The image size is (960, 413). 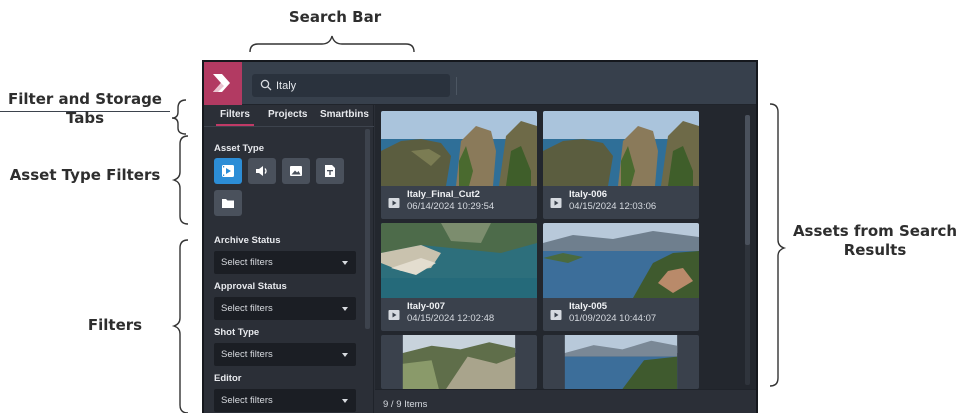 What do you see at coordinates (239, 148) in the screenshot?
I see `asset-type-label: Asset Type` at bounding box center [239, 148].